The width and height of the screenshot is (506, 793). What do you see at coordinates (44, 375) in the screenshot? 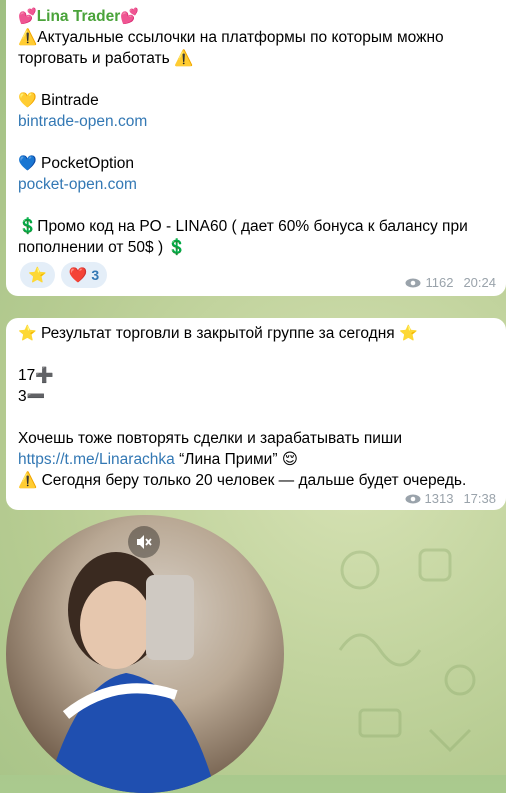
I see `plus-icon: ➕` at bounding box center [44, 375].